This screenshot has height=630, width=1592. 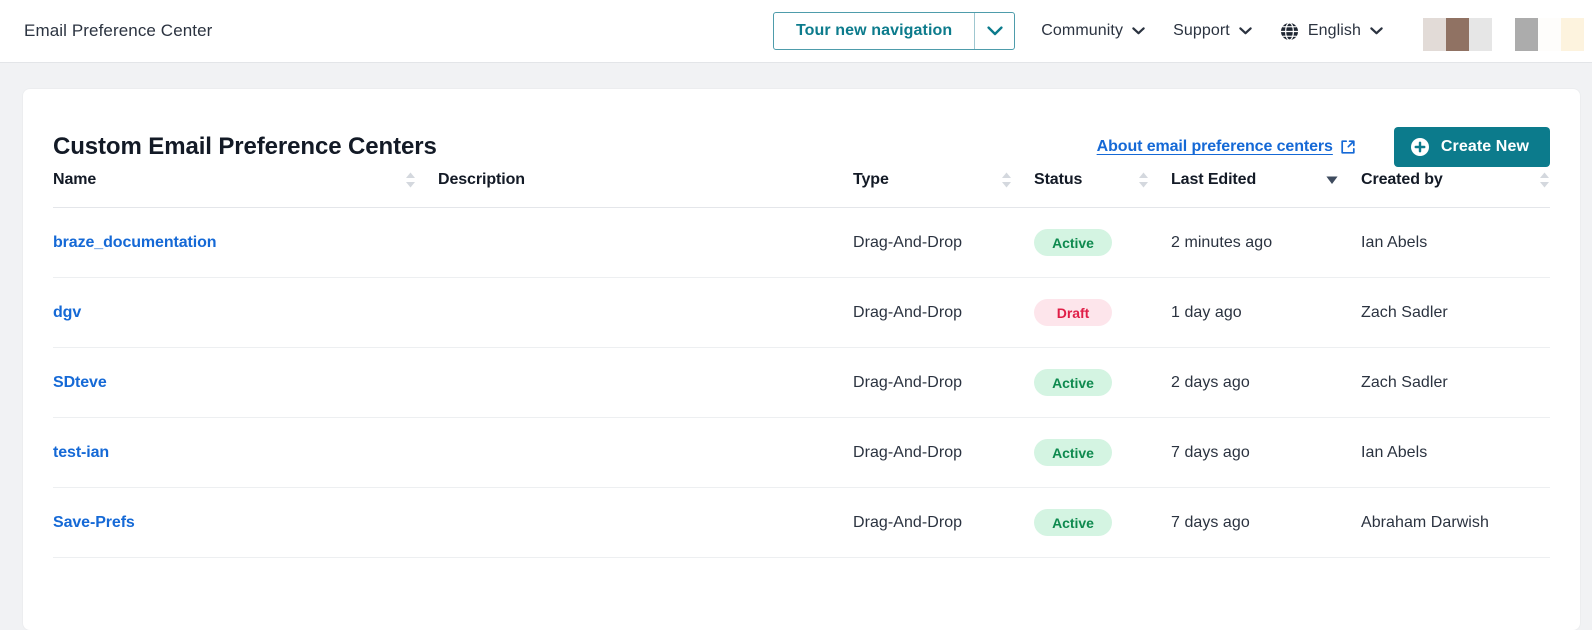 I want to click on page-title: Custom Email Preference Centers, so click(x=245, y=146).